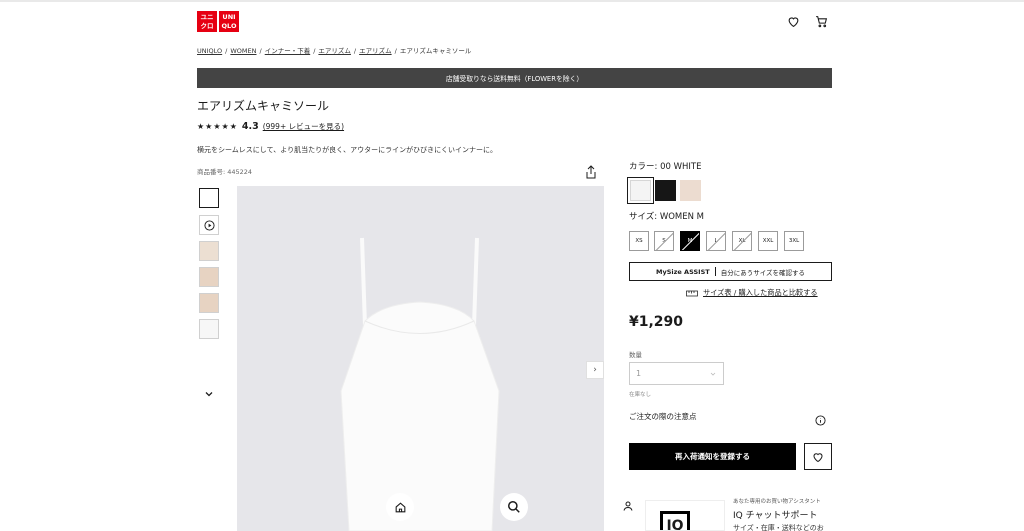 The height and width of the screenshot is (531, 1024). Describe the element at coordinates (690, 190) in the screenshot. I see `color-swatch-beige` at that location.